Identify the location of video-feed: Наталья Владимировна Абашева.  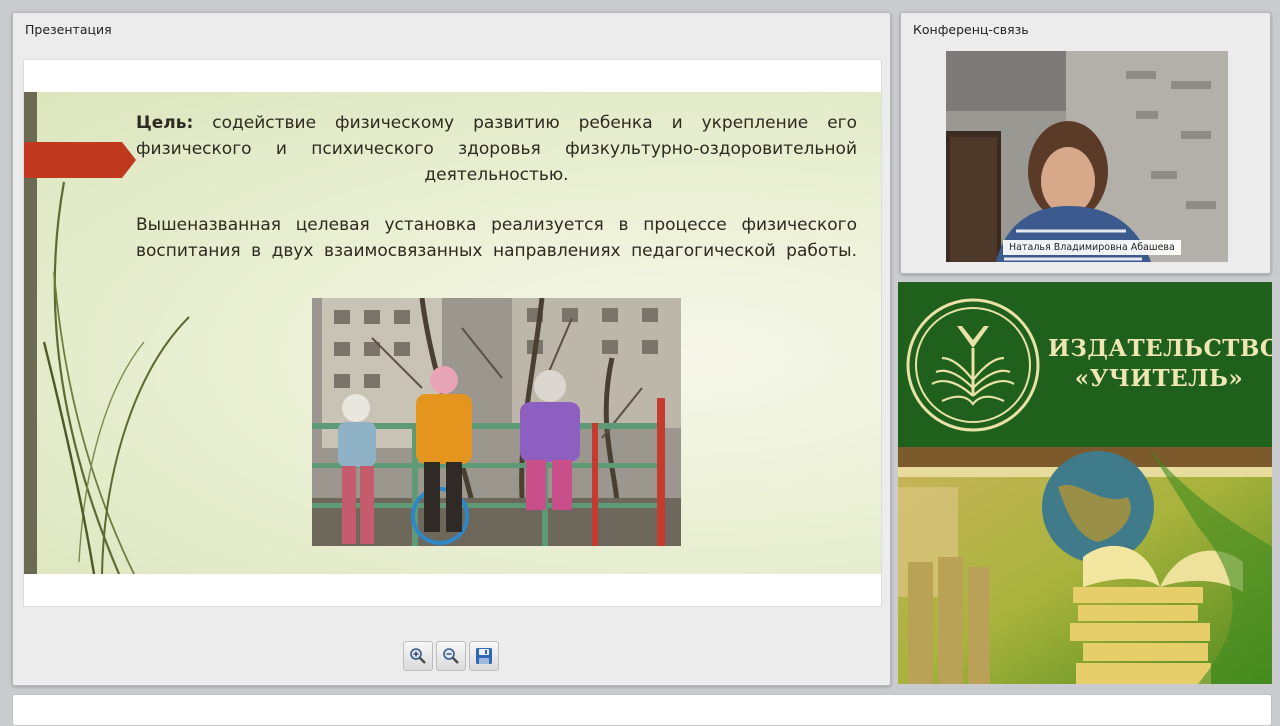
(1087, 156).